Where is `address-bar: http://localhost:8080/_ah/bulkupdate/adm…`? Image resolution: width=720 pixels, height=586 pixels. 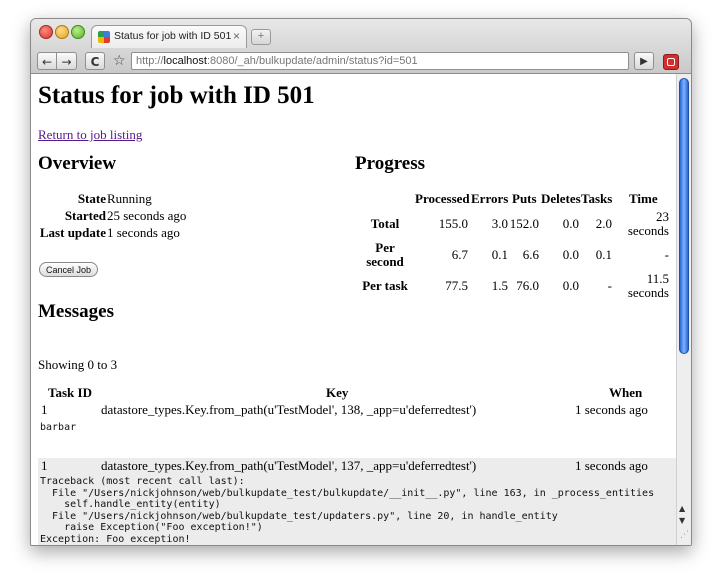 address-bar: http://localhost:8080/_ah/bulkupdate/adm… is located at coordinates (380, 61).